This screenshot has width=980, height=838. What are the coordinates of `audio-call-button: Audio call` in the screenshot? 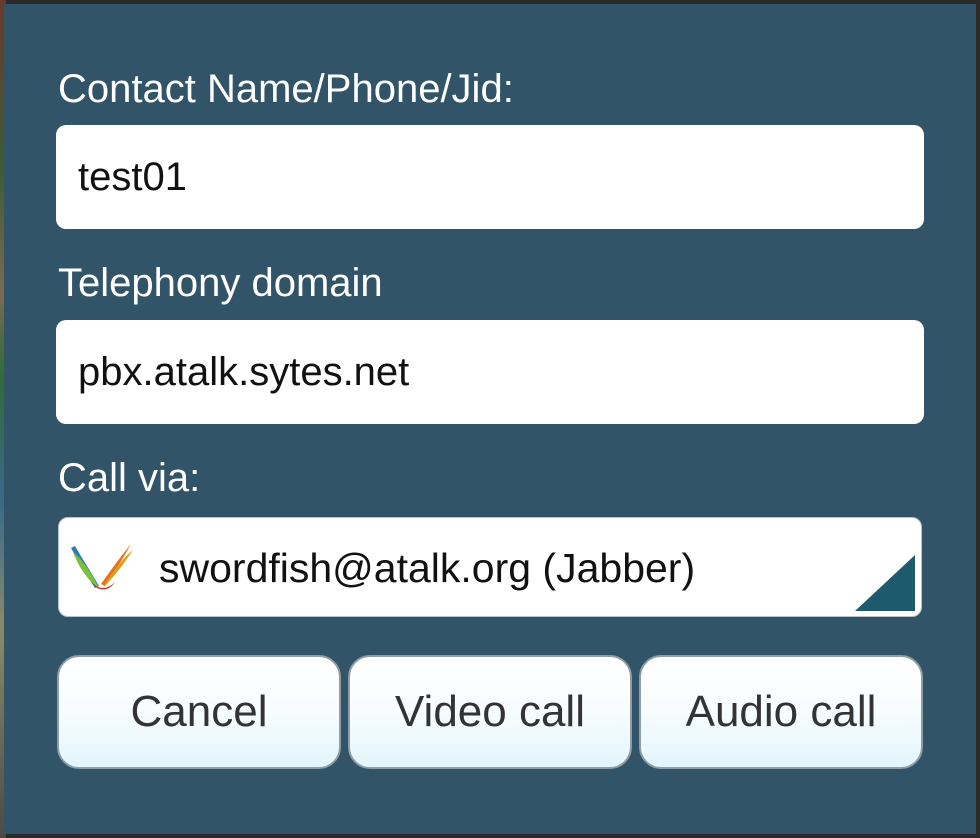 It's located at (781, 712).